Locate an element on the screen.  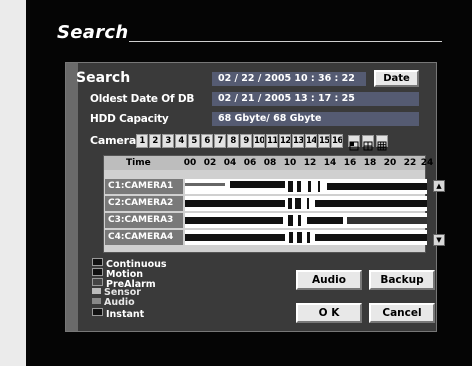
hour-label: 04 is located at coordinates (230, 163).